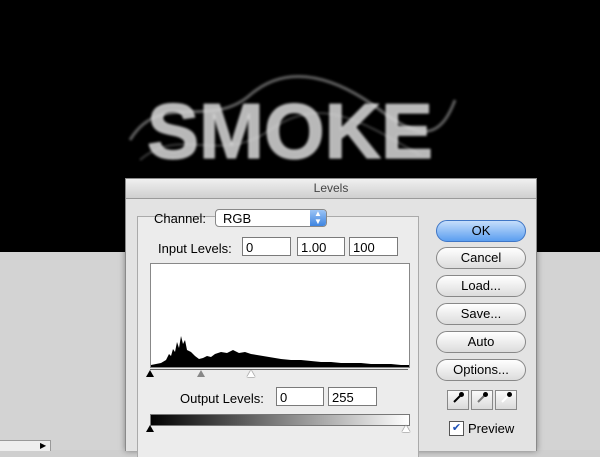 Image resolution: width=600 pixels, height=457 pixels. I want to click on ok-button: OK, so click(481, 231).